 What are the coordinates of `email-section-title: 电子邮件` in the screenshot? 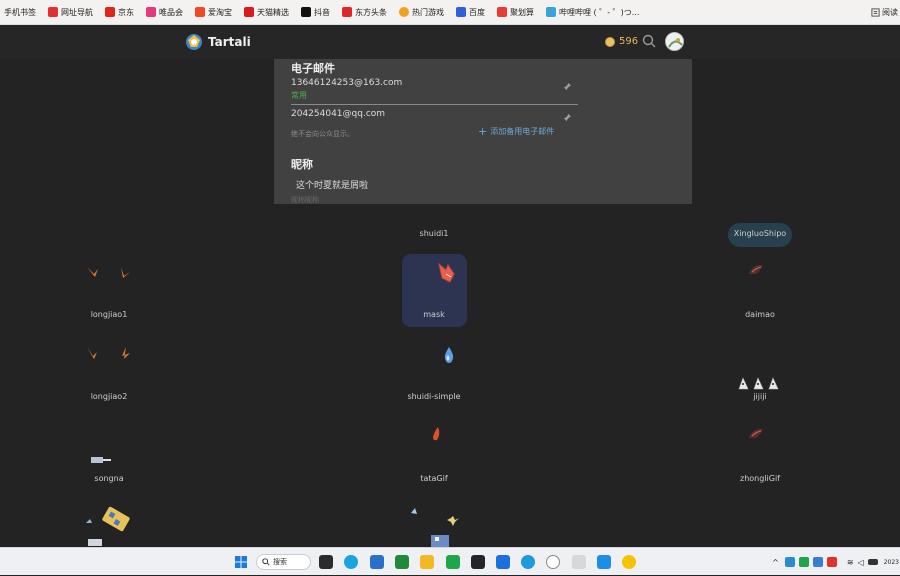 It's located at (313, 68).